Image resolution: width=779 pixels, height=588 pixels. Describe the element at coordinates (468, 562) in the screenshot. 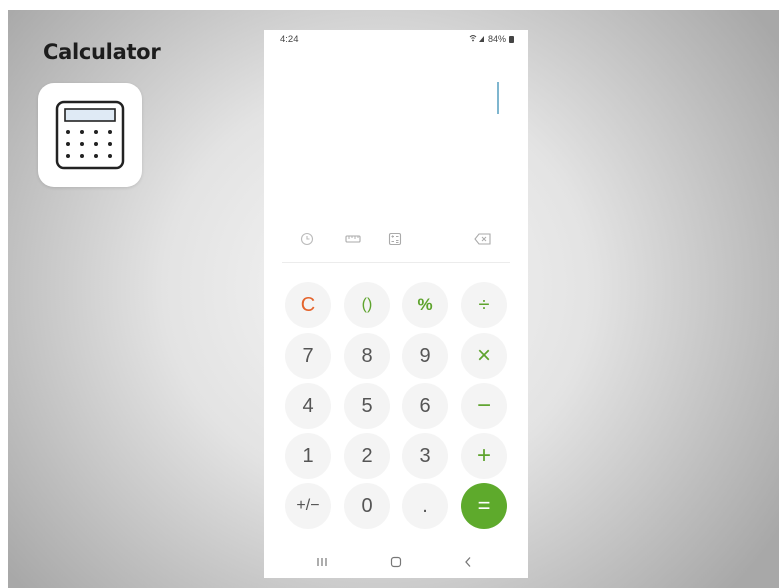

I see `back-icon` at that location.